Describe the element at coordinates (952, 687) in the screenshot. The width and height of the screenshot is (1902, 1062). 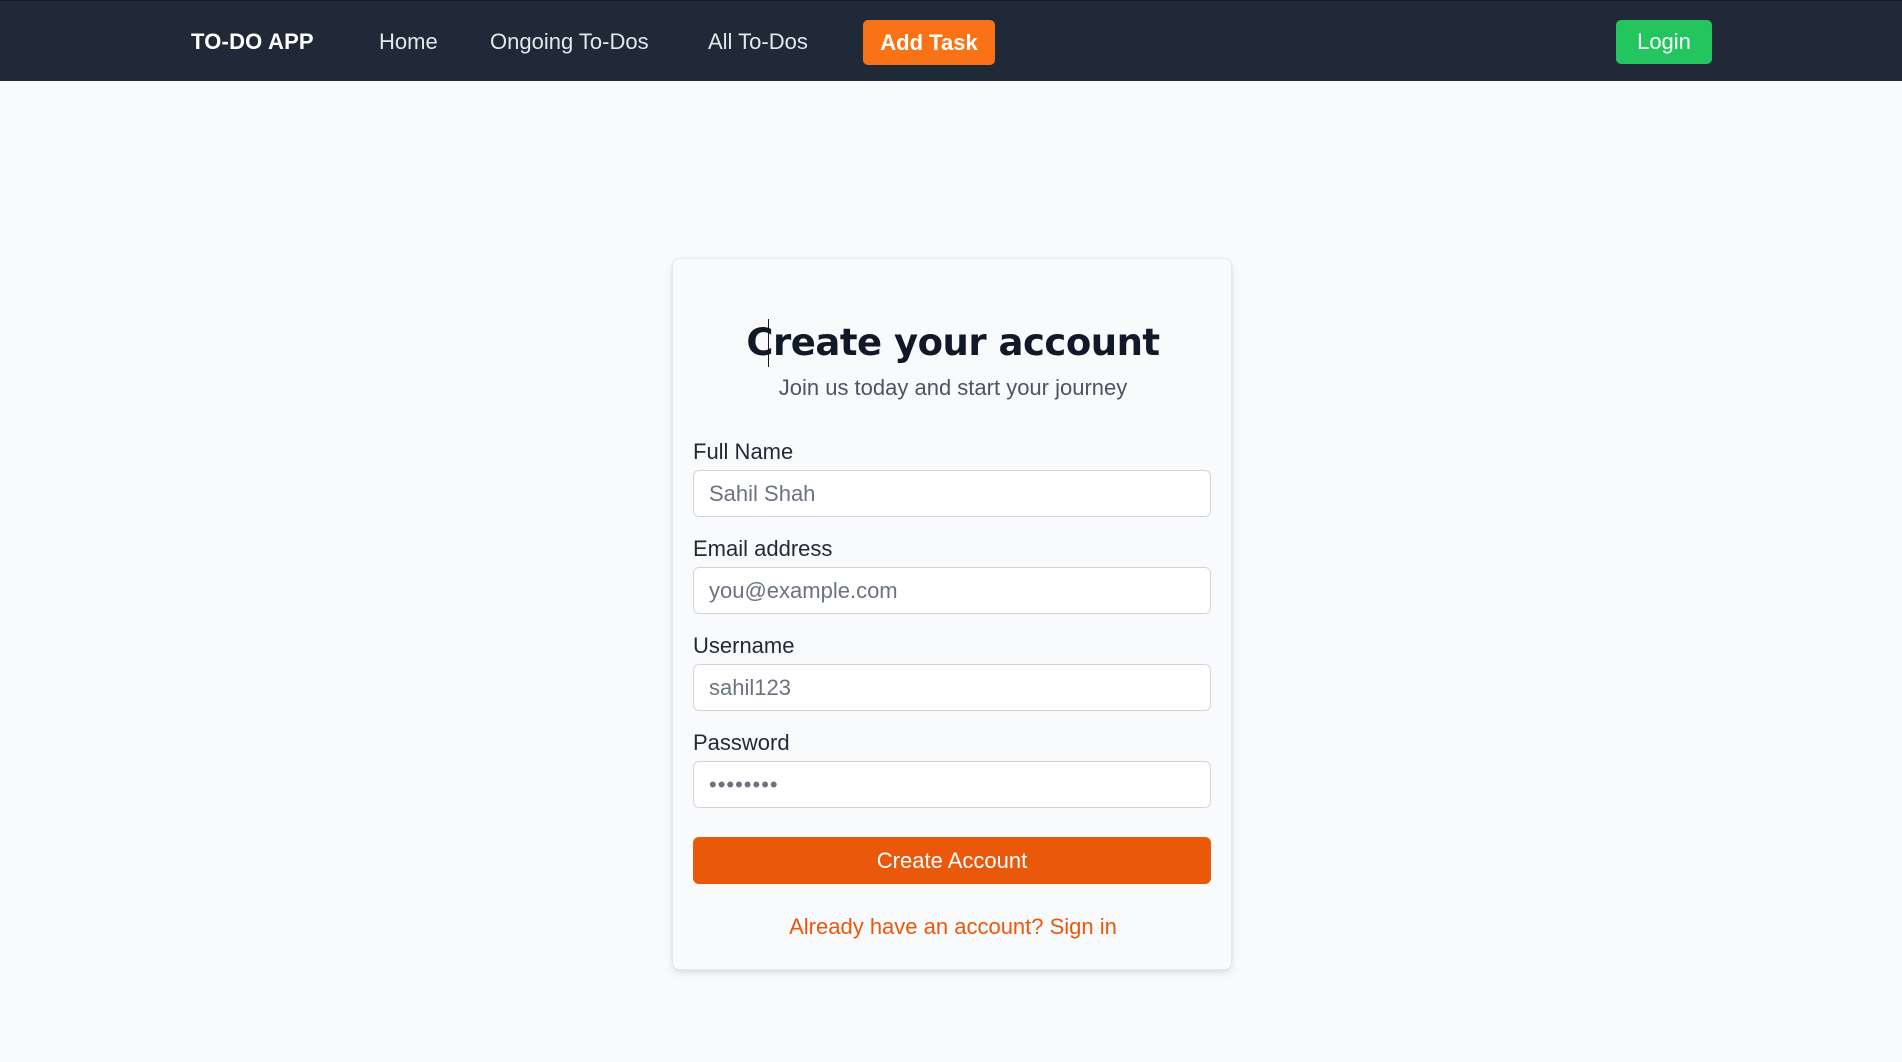
I see `username-input` at that location.